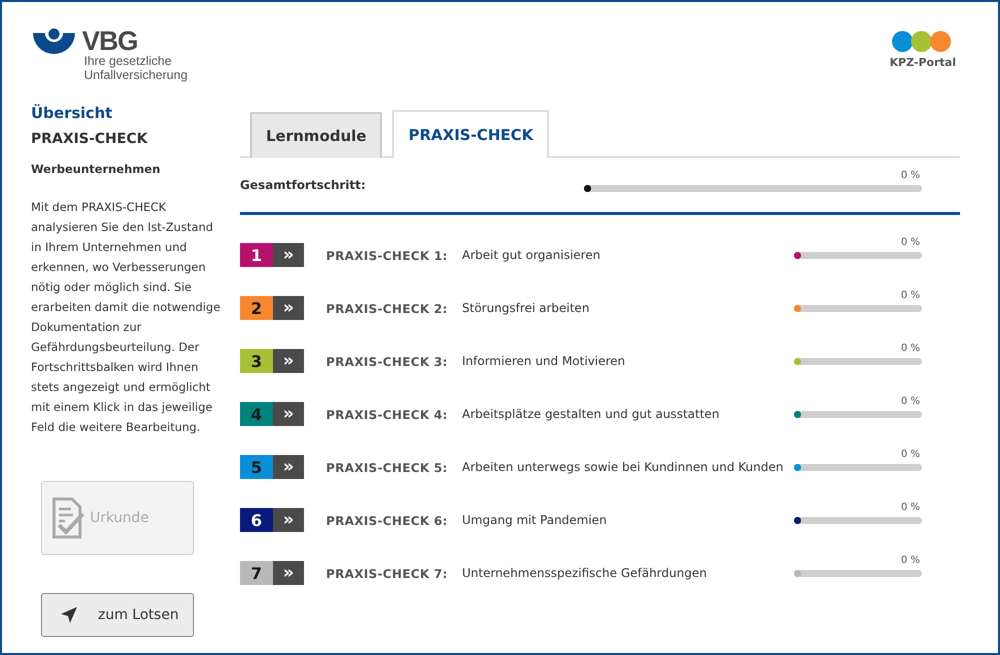  Describe the element at coordinates (628, 258) in the screenshot. I see `check-topic: Arbeit gut organisieren` at that location.